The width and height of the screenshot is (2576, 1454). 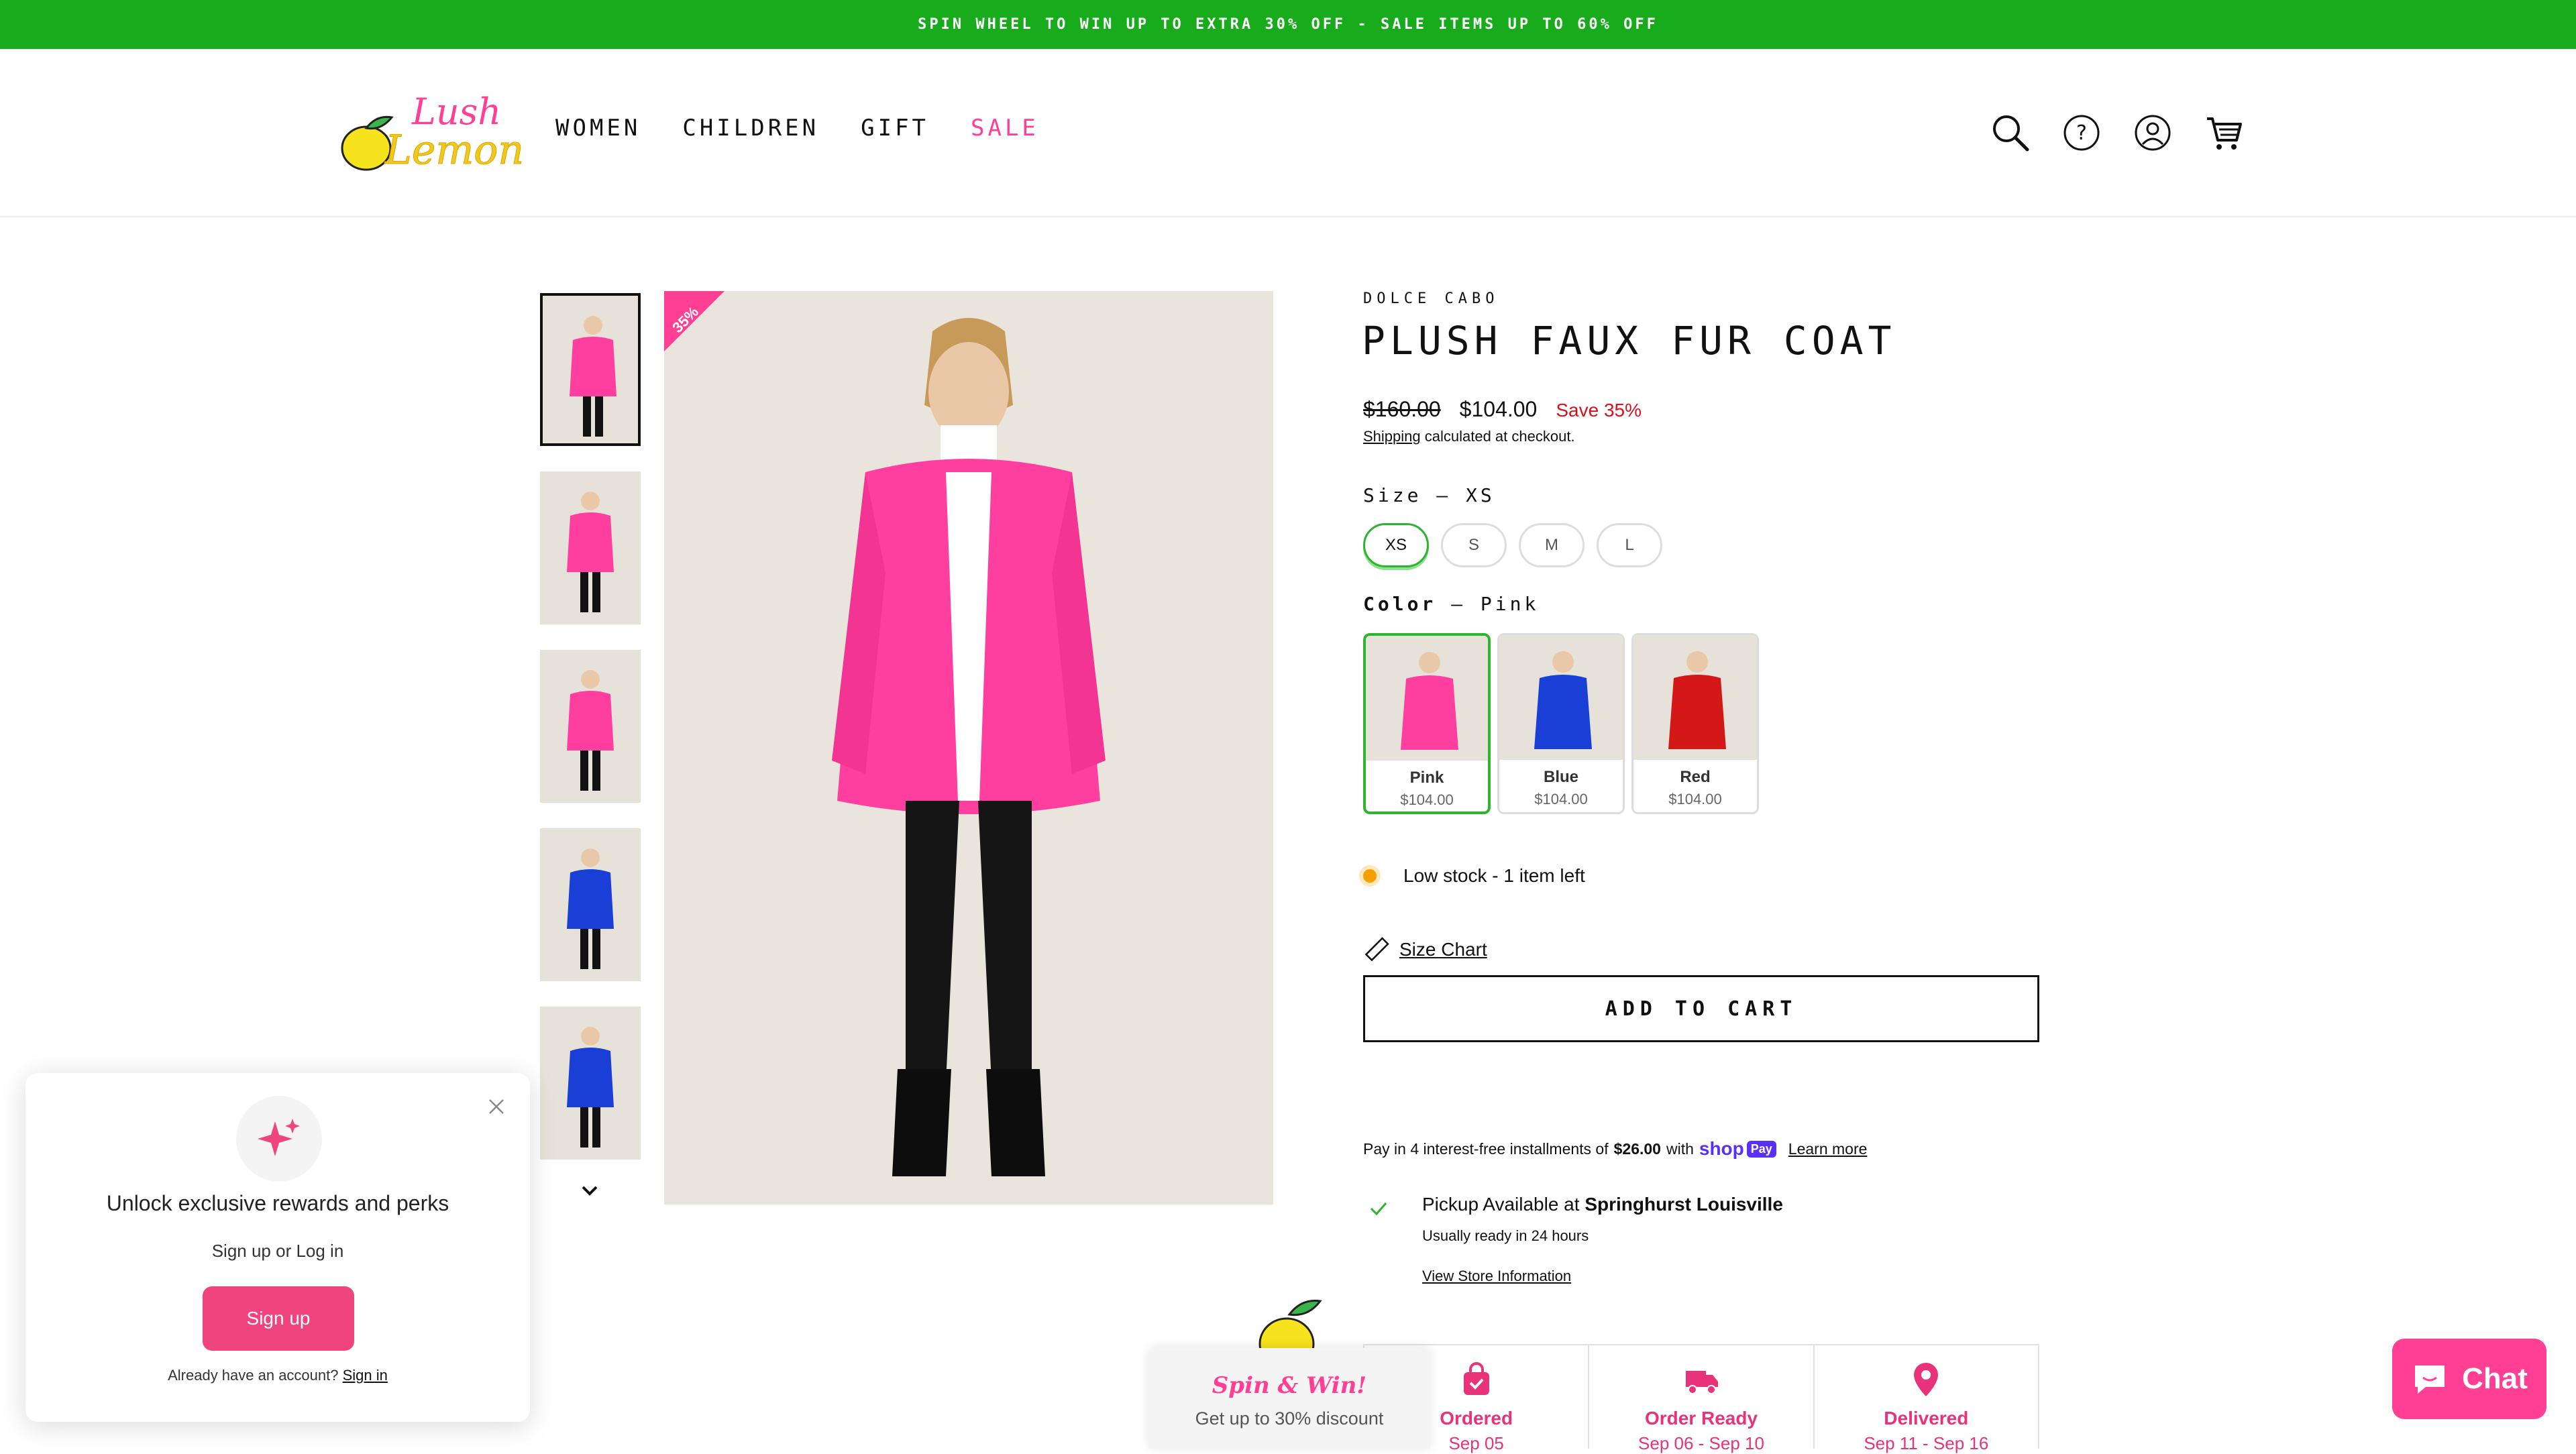 I want to click on stock-text: Low stock - 1 item left, so click(x=1494, y=875).